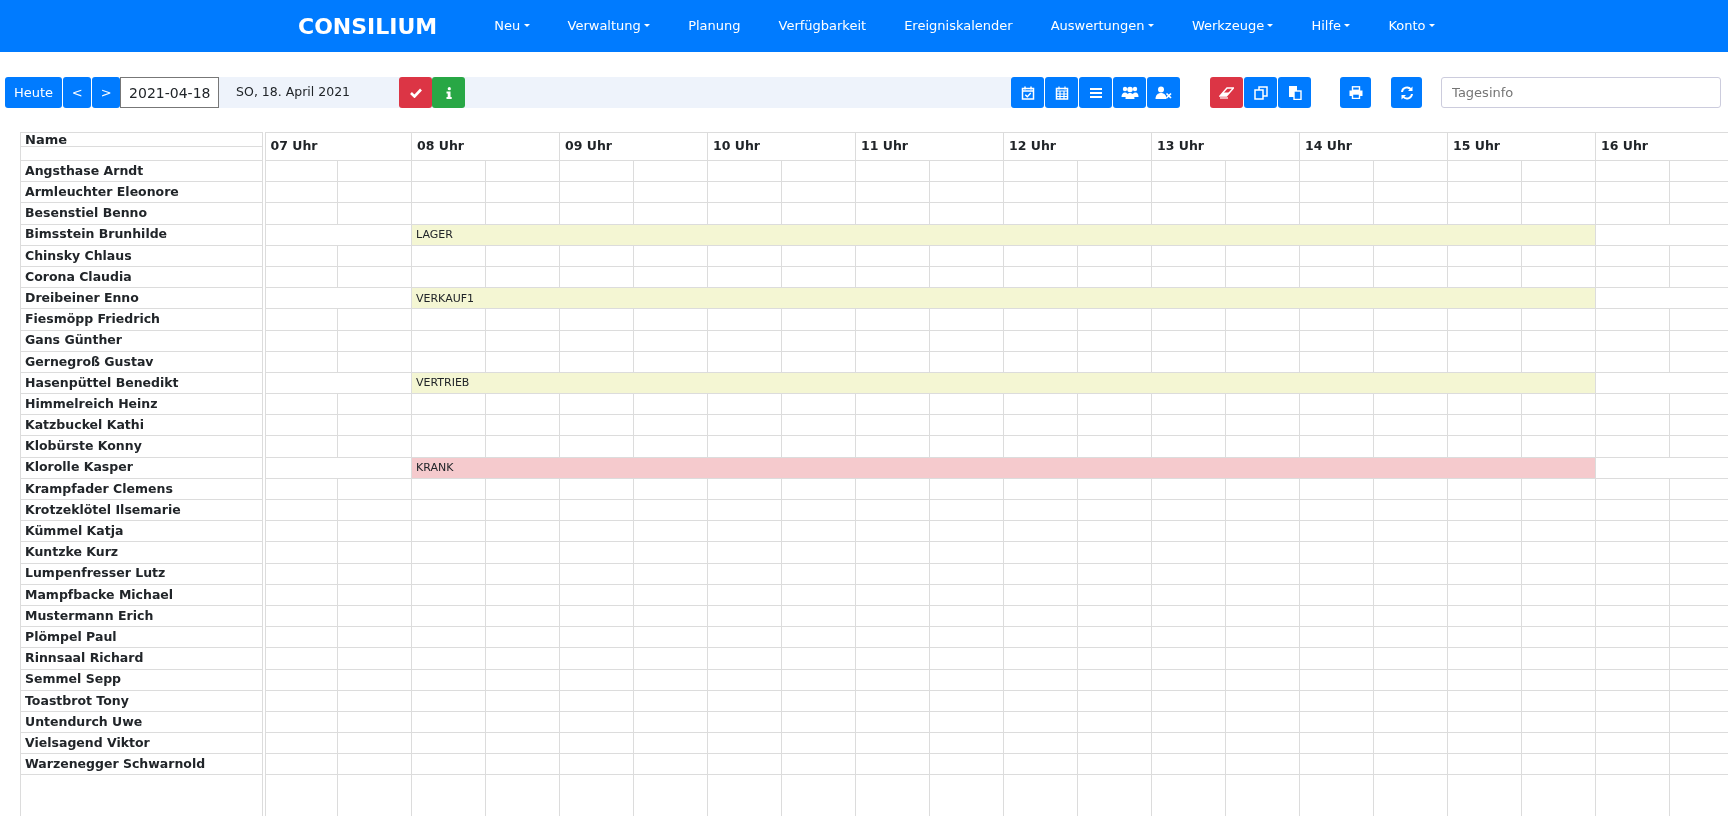  What do you see at coordinates (293, 92) in the screenshot?
I see `date-text: SO, 18. April 2021` at bounding box center [293, 92].